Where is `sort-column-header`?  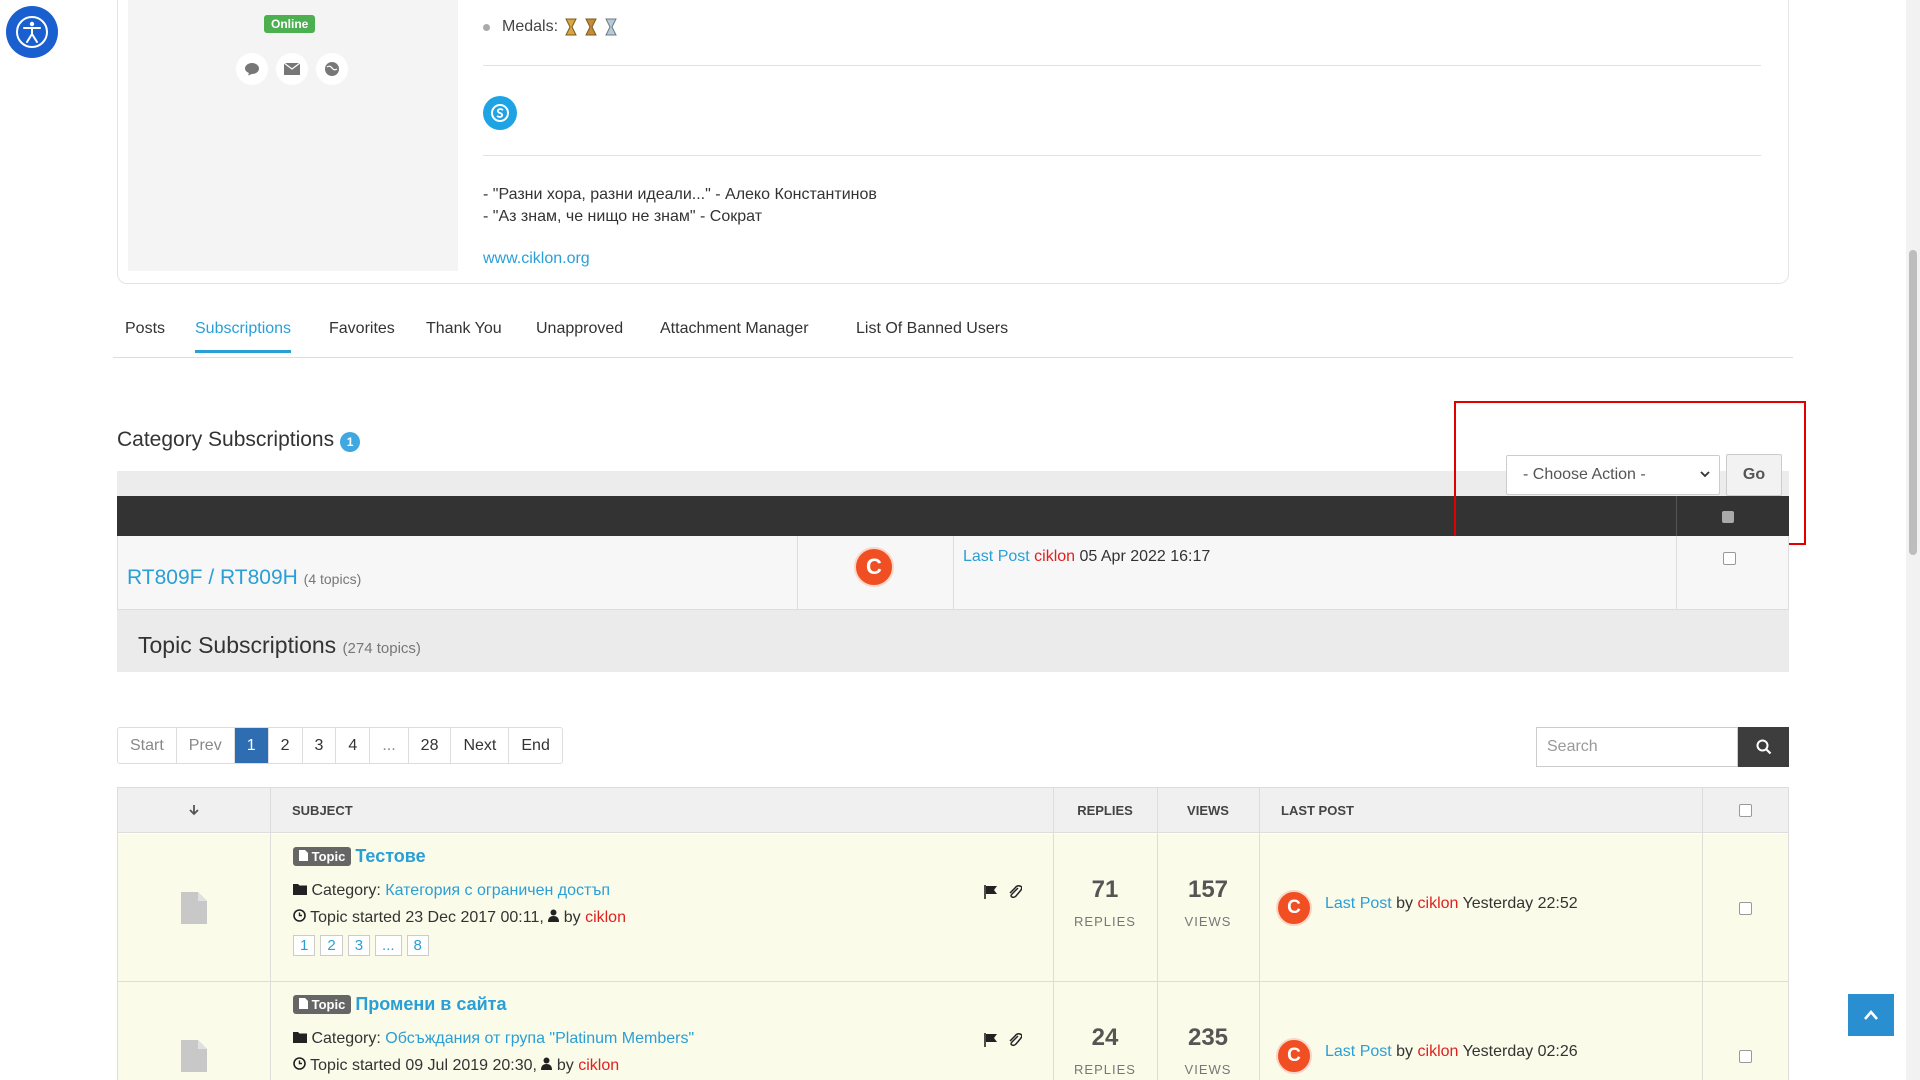
sort-column-header is located at coordinates (194, 810).